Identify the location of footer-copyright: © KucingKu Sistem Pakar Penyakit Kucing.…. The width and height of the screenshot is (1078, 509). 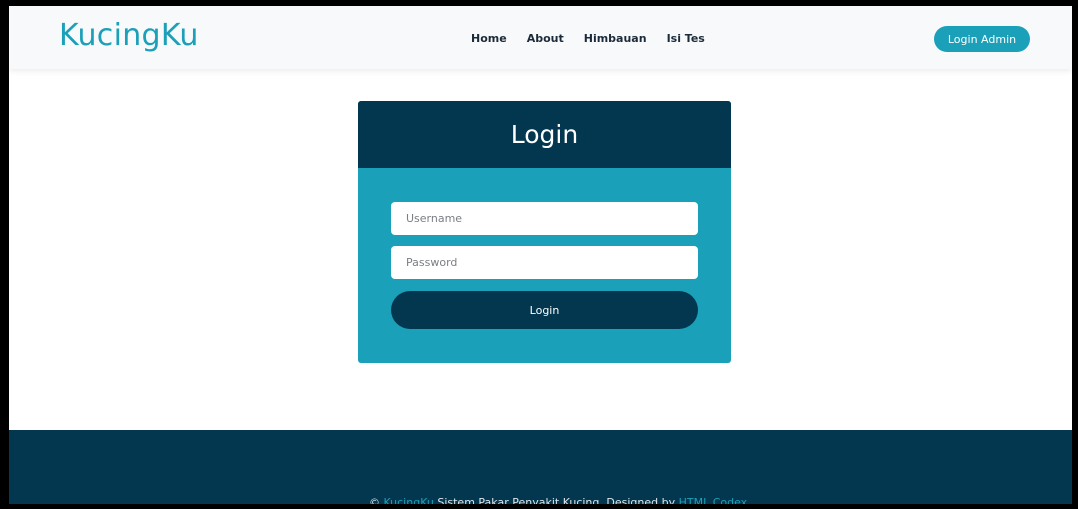
(558, 500).